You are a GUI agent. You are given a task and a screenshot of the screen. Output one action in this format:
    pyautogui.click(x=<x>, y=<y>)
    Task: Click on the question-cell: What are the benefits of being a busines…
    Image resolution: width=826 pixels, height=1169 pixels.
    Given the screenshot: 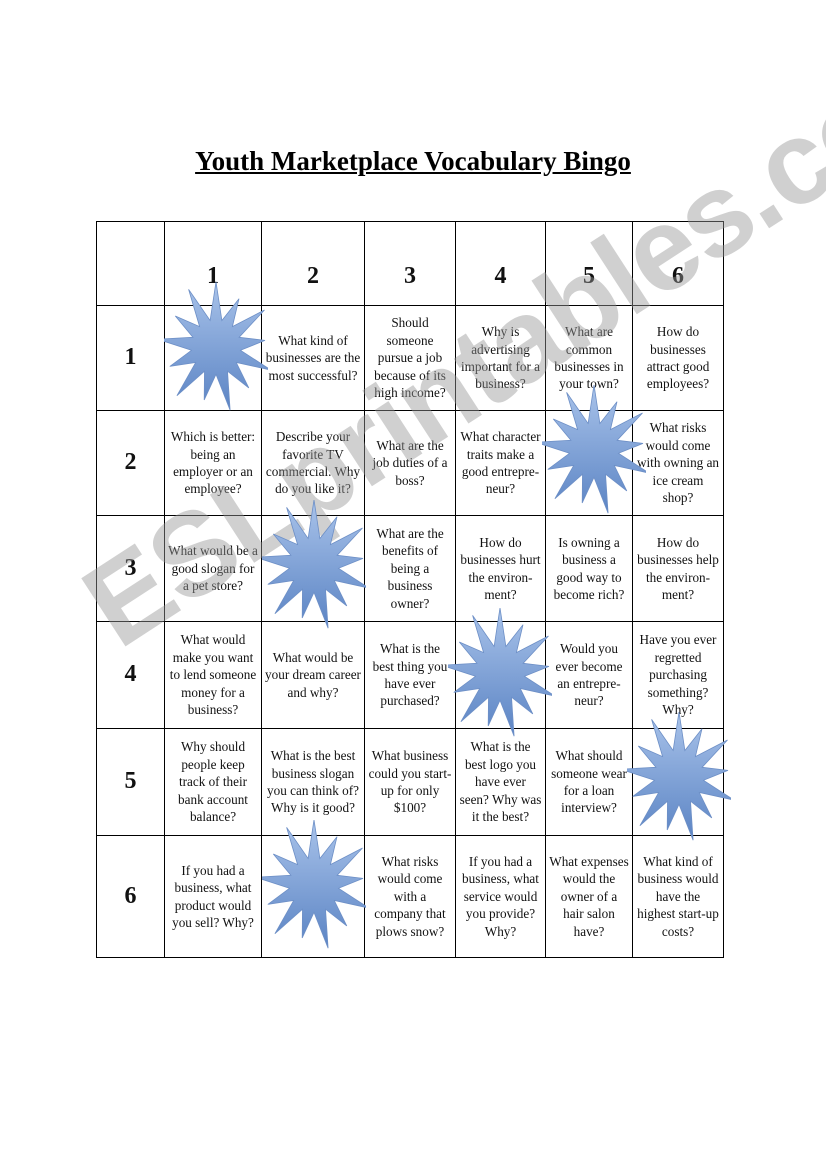 What is the action you would take?
    pyautogui.click(x=410, y=568)
    